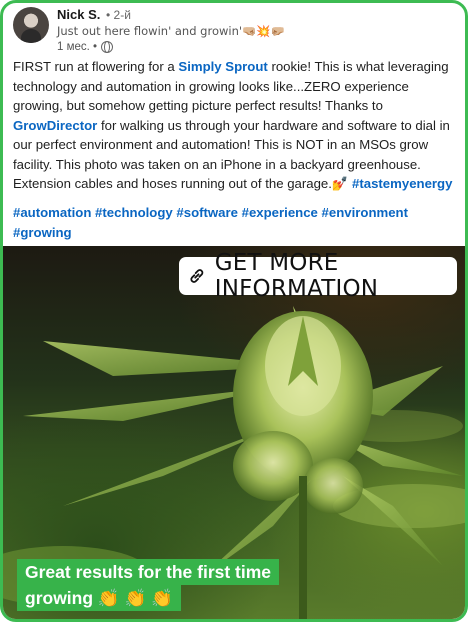 This screenshot has height=622, width=468. Describe the element at coordinates (99, 598) in the screenshot. I see `image-caption-line-2: growing 👏 👏 👏` at that location.